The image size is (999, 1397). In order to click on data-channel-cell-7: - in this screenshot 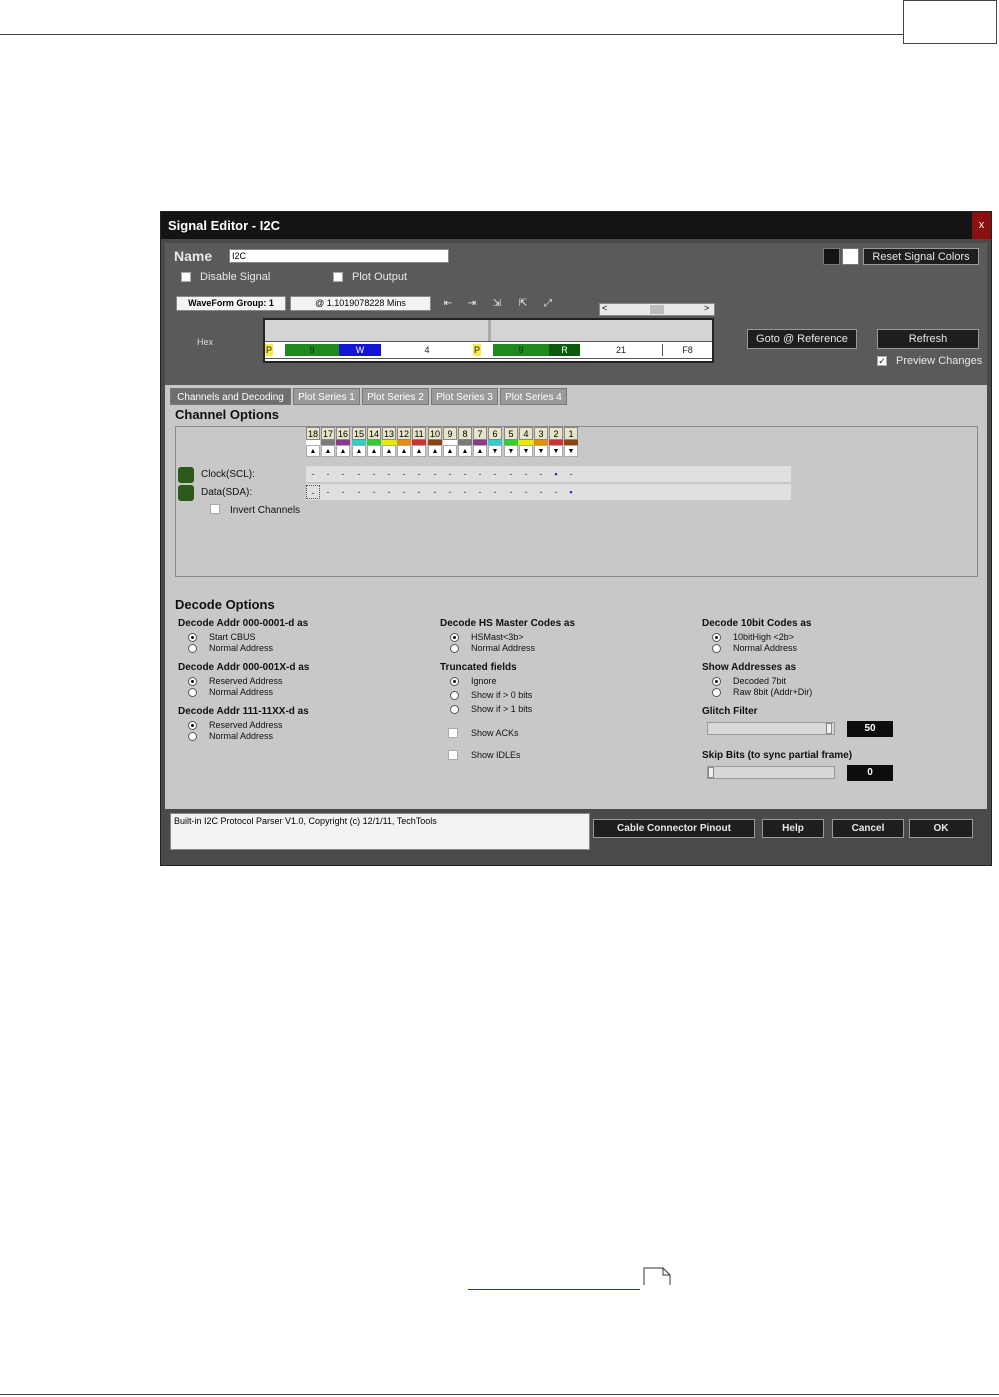, I will do `click(480, 492)`.